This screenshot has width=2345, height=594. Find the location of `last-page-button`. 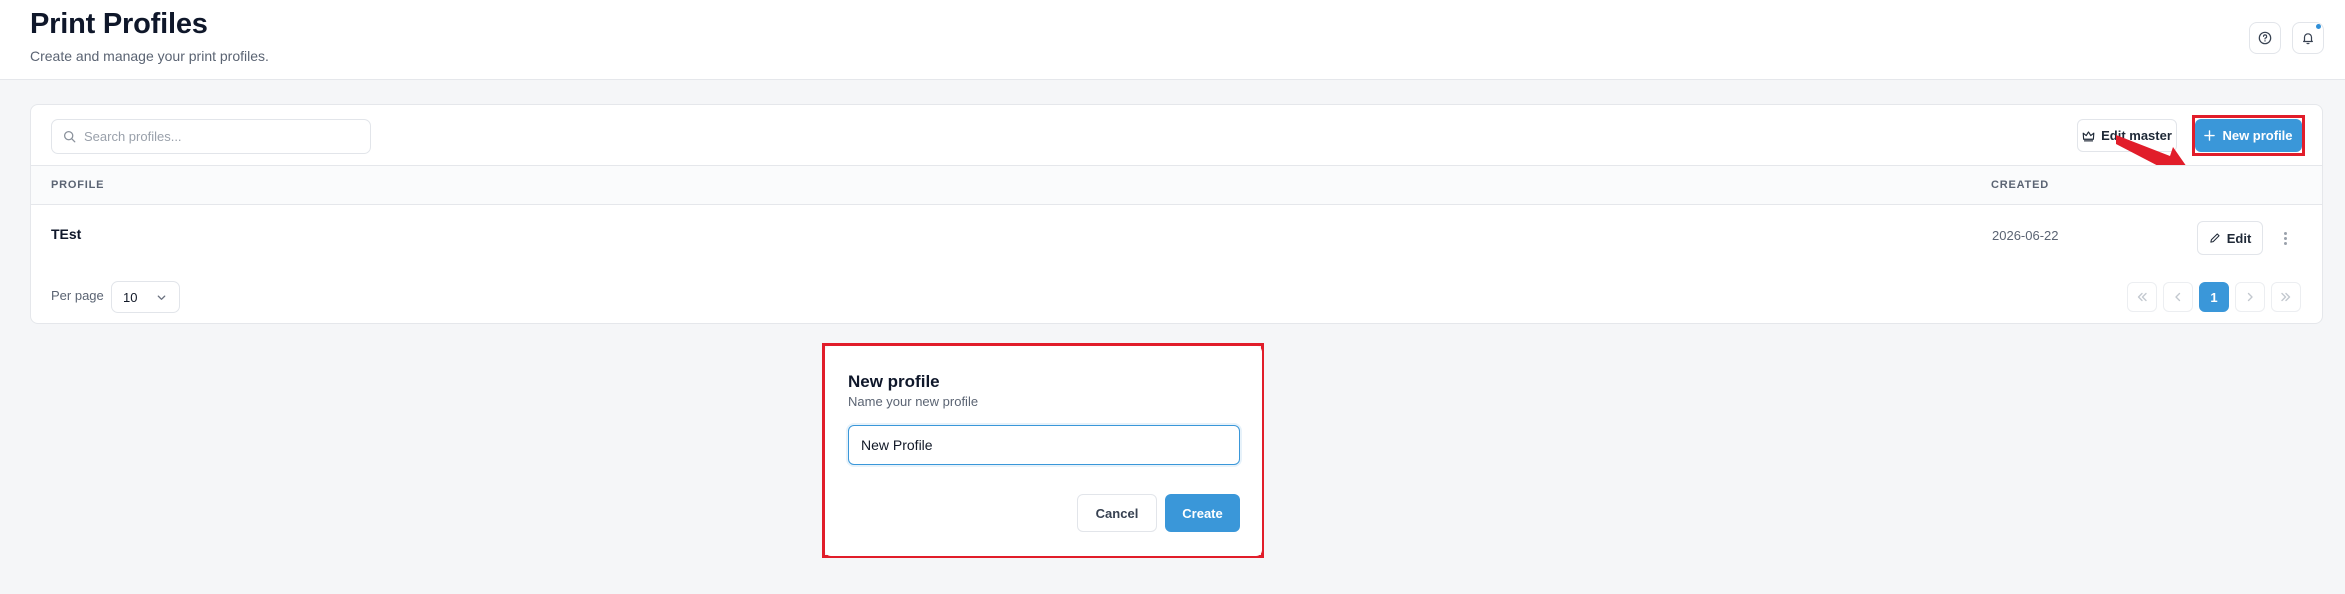

last-page-button is located at coordinates (2286, 297).